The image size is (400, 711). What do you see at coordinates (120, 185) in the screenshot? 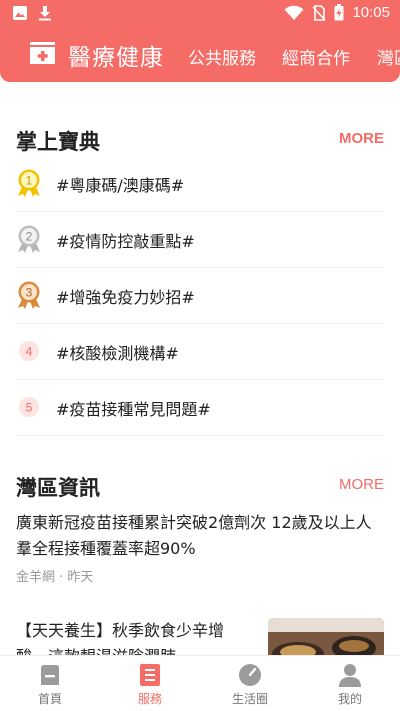
I see `handbook-item-label: #粵康碼/澳康碼#` at bounding box center [120, 185].